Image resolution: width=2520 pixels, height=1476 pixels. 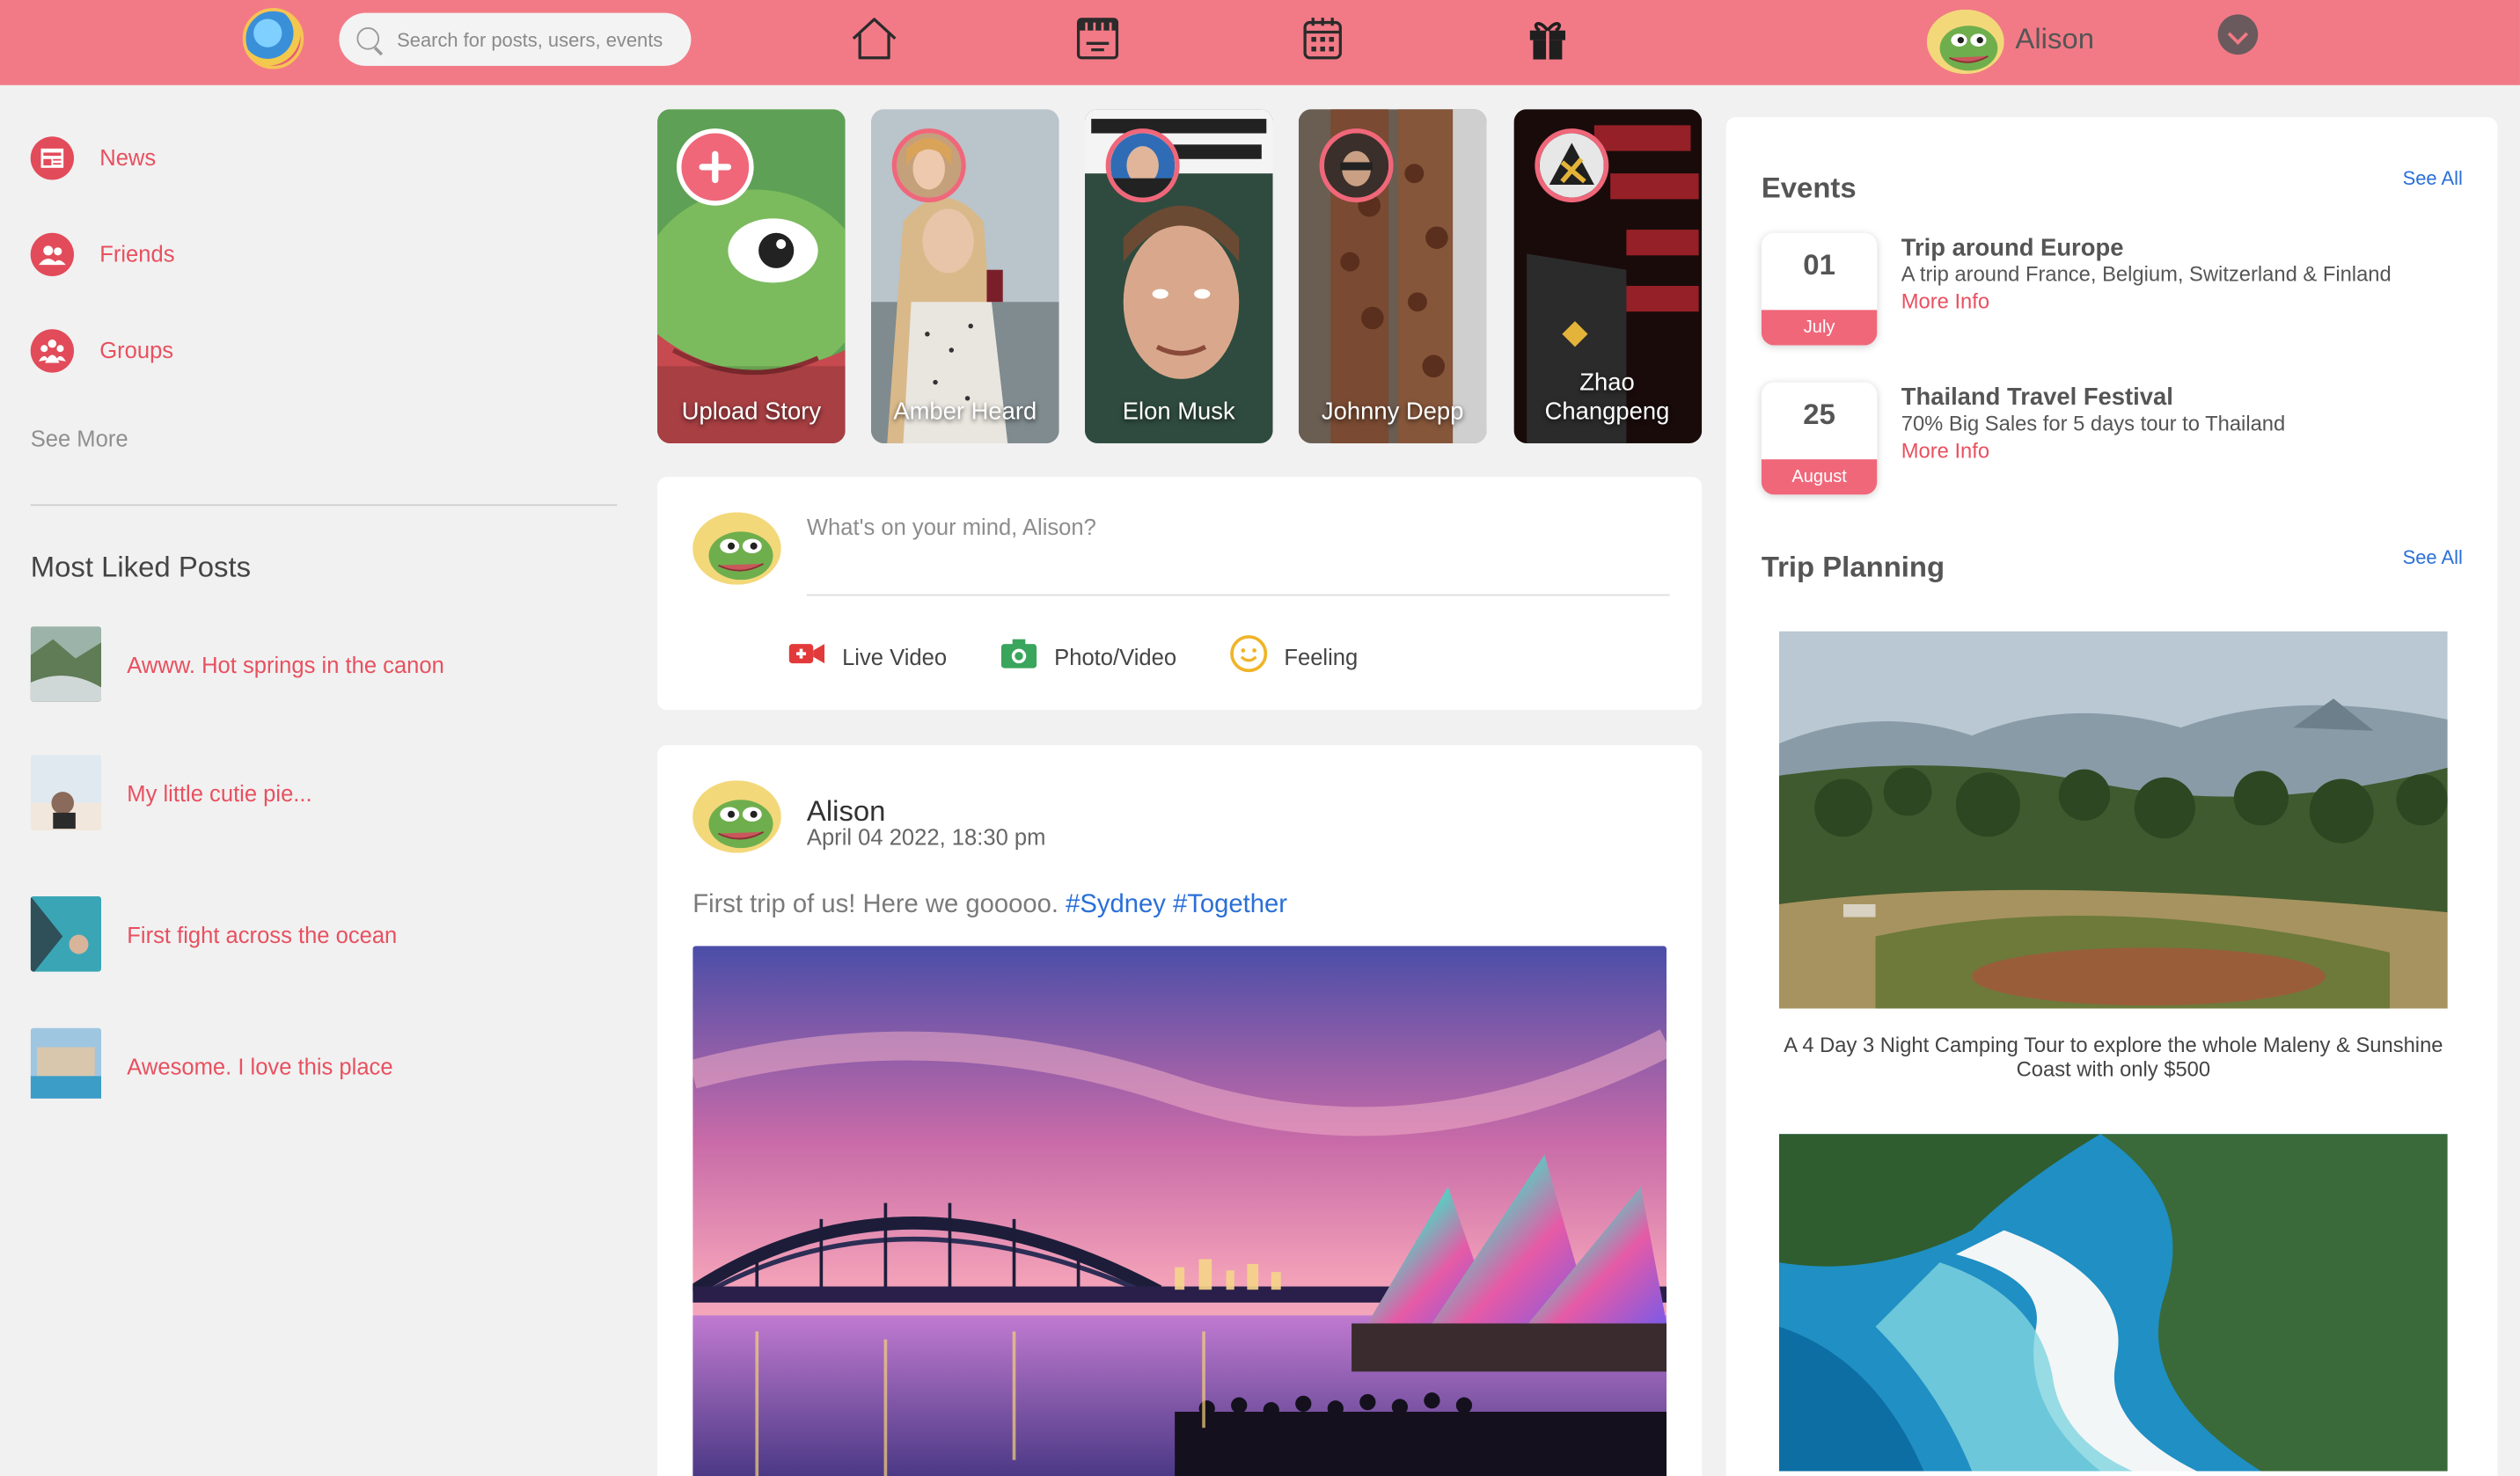 I want to click on watch-icon, so click(x=1097, y=38).